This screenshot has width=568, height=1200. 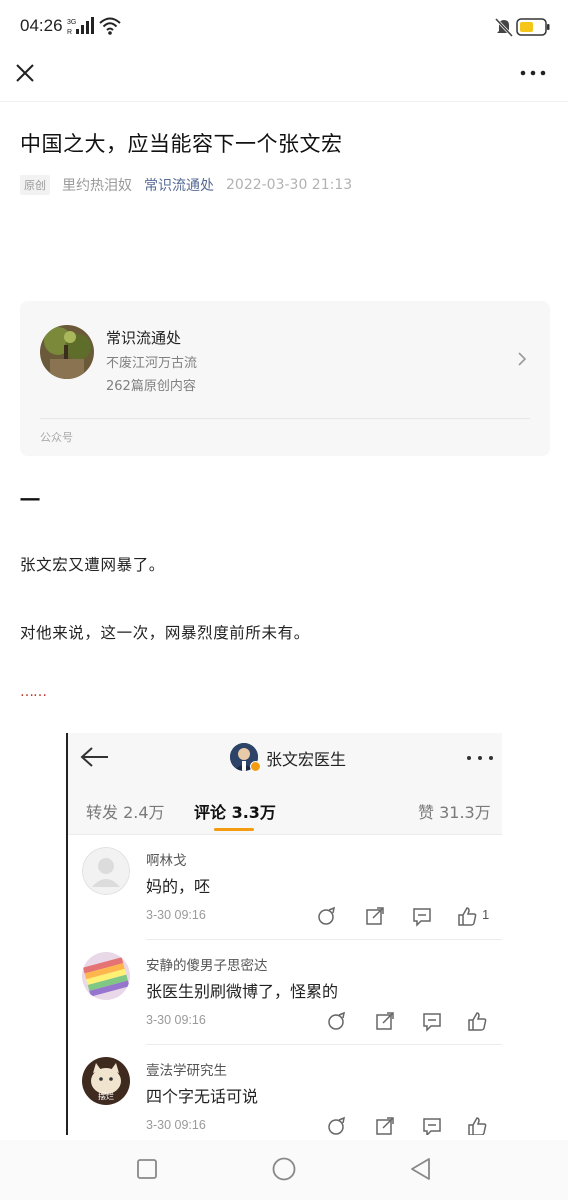 I want to click on comment-item: 啊林戈 妈的，呸 3-30 09:16 1, so click(x=285, y=887).